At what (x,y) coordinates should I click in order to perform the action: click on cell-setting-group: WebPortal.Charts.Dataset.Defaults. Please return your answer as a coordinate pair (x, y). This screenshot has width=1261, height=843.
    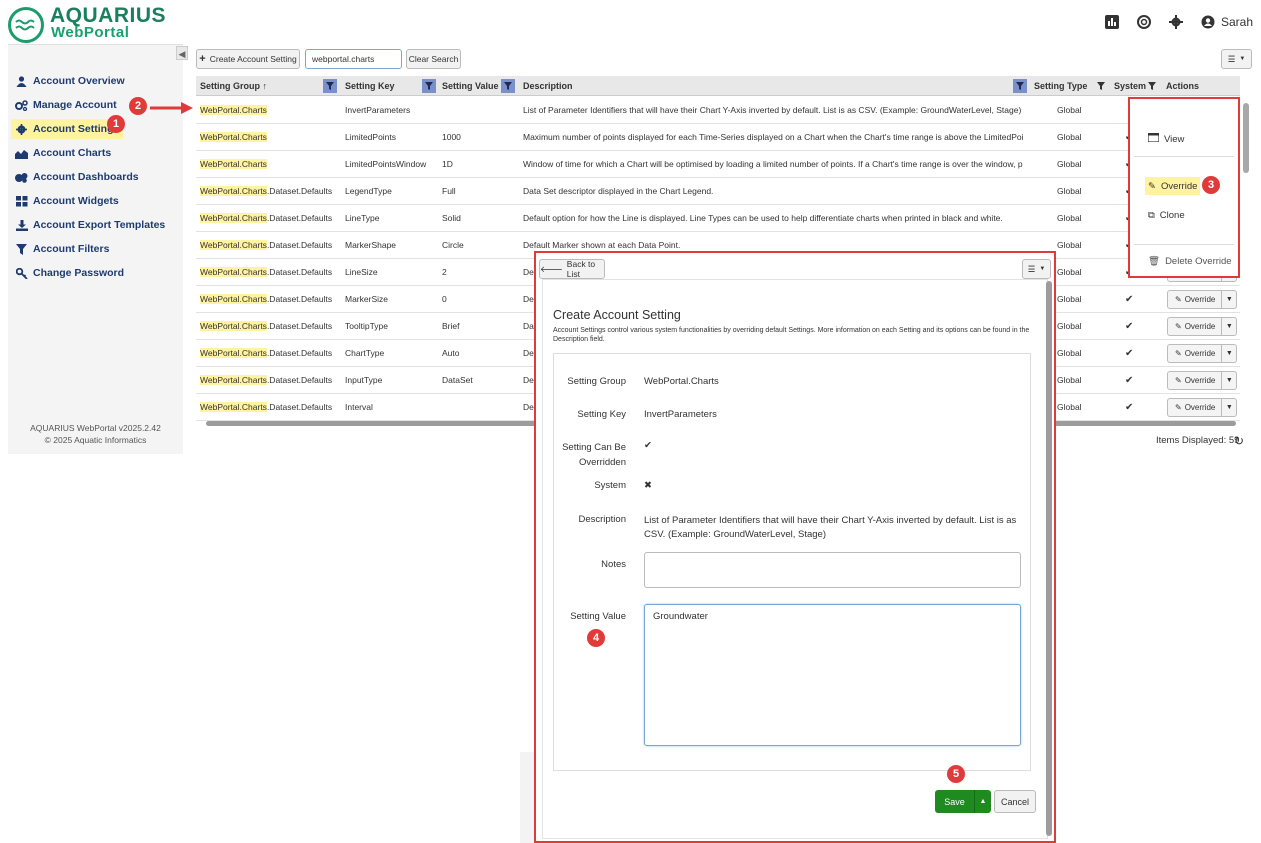
    Looking at the image, I should click on (270, 272).